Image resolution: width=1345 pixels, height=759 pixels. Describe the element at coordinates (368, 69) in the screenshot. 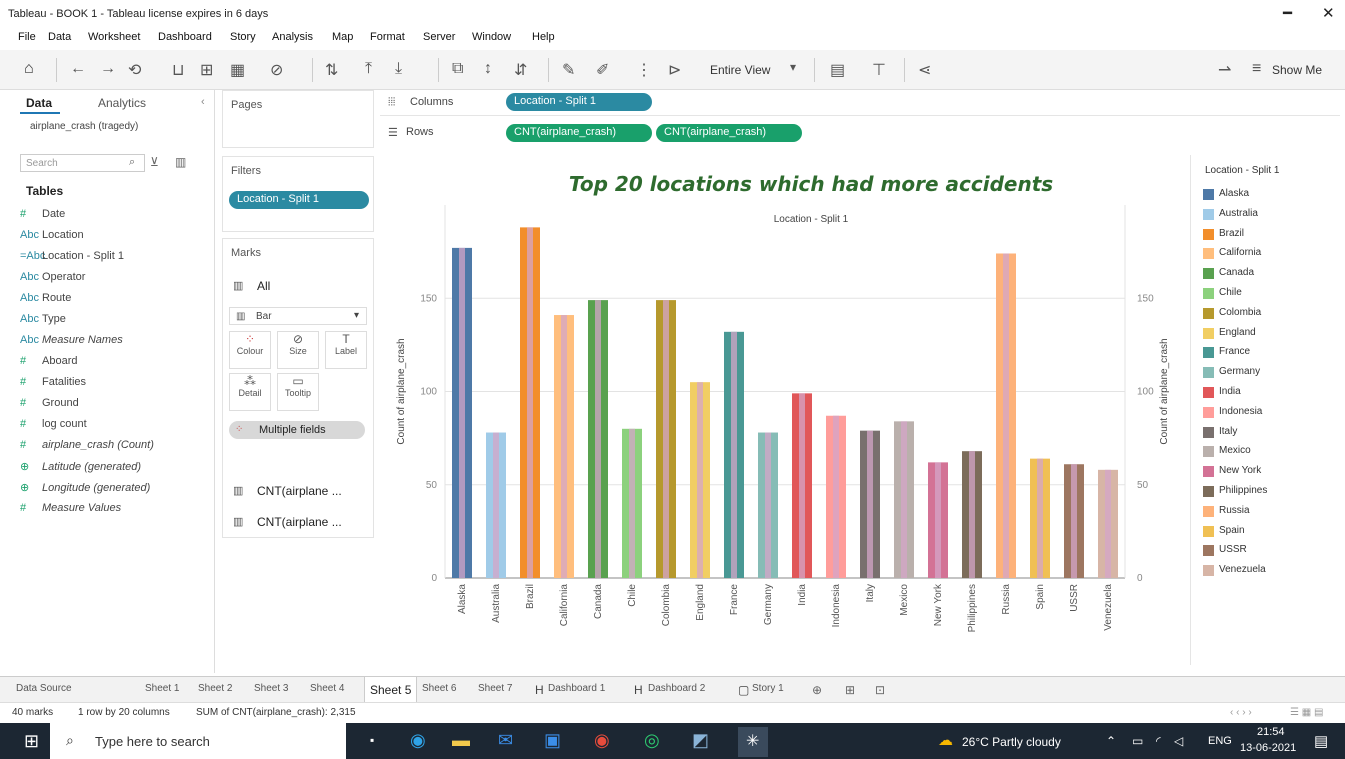

I see `sort-asc-icon: ⤒` at that location.